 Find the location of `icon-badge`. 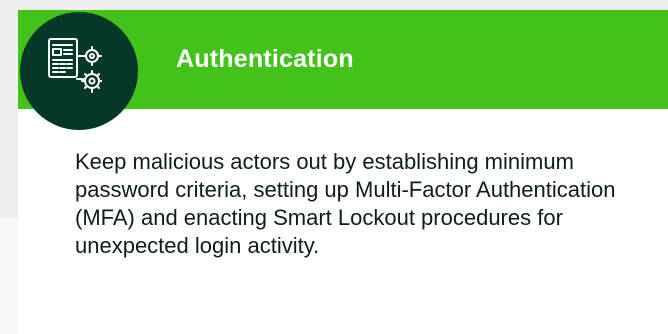

icon-badge is located at coordinates (79, 71).